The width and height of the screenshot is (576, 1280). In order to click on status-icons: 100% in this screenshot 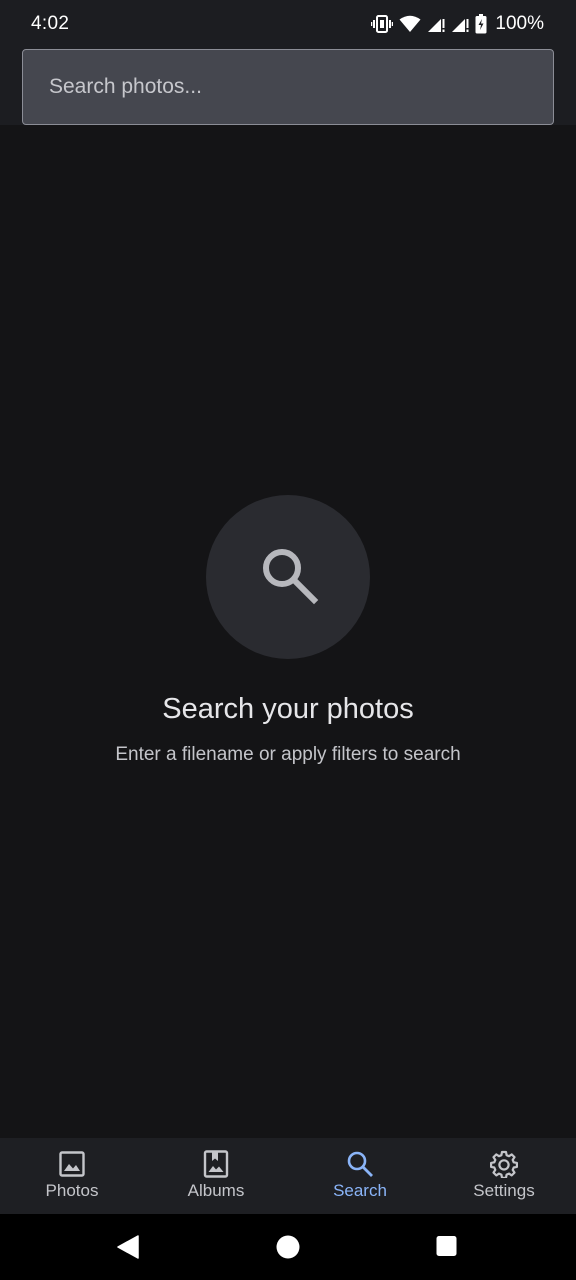, I will do `click(457, 24)`.